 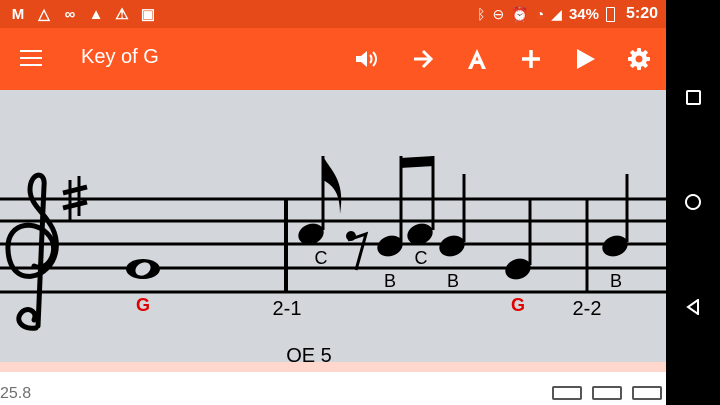 I want to click on lesson-label: QE 5, so click(x=309, y=353).